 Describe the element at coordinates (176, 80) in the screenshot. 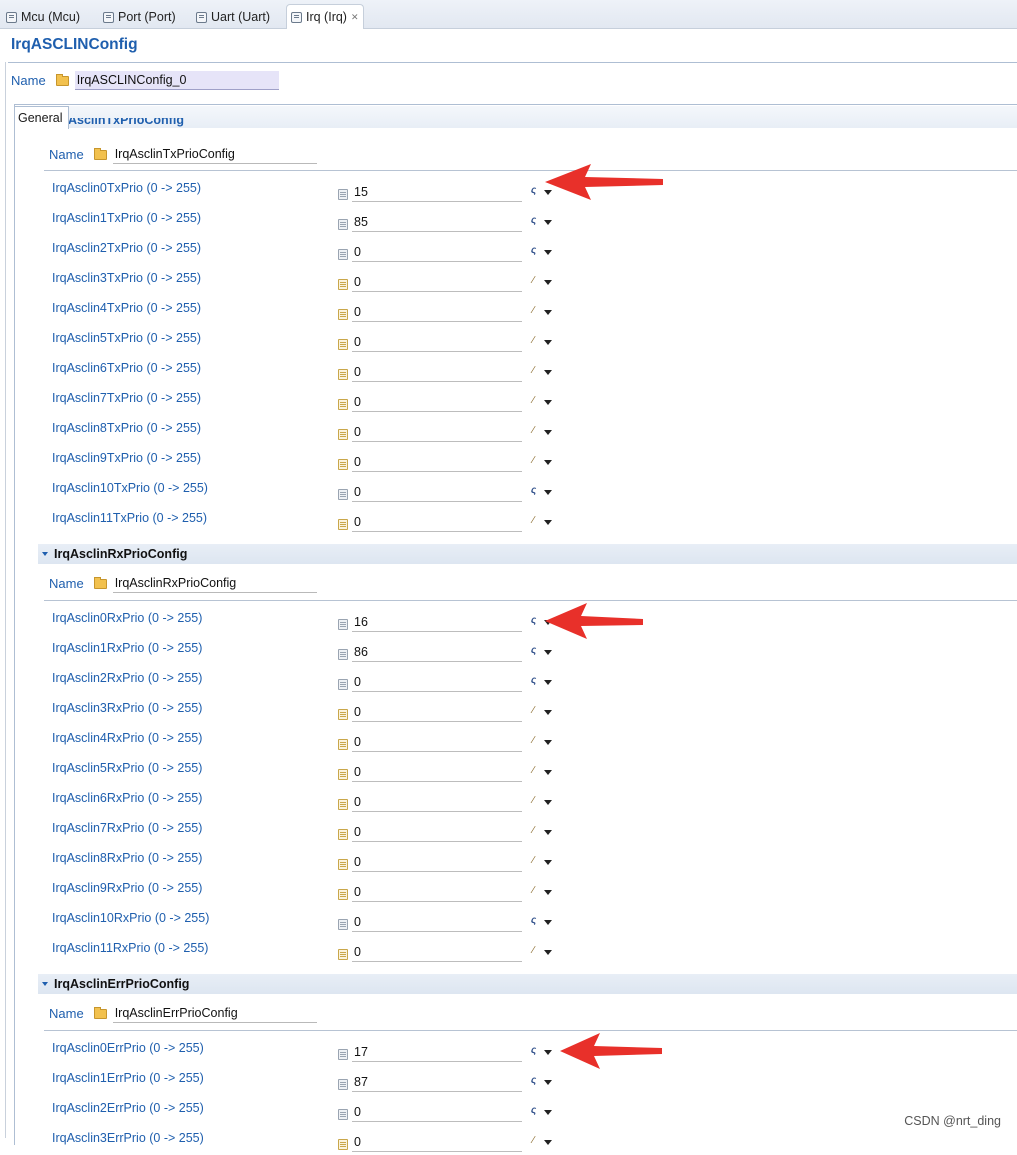

I see `container-name-field` at that location.